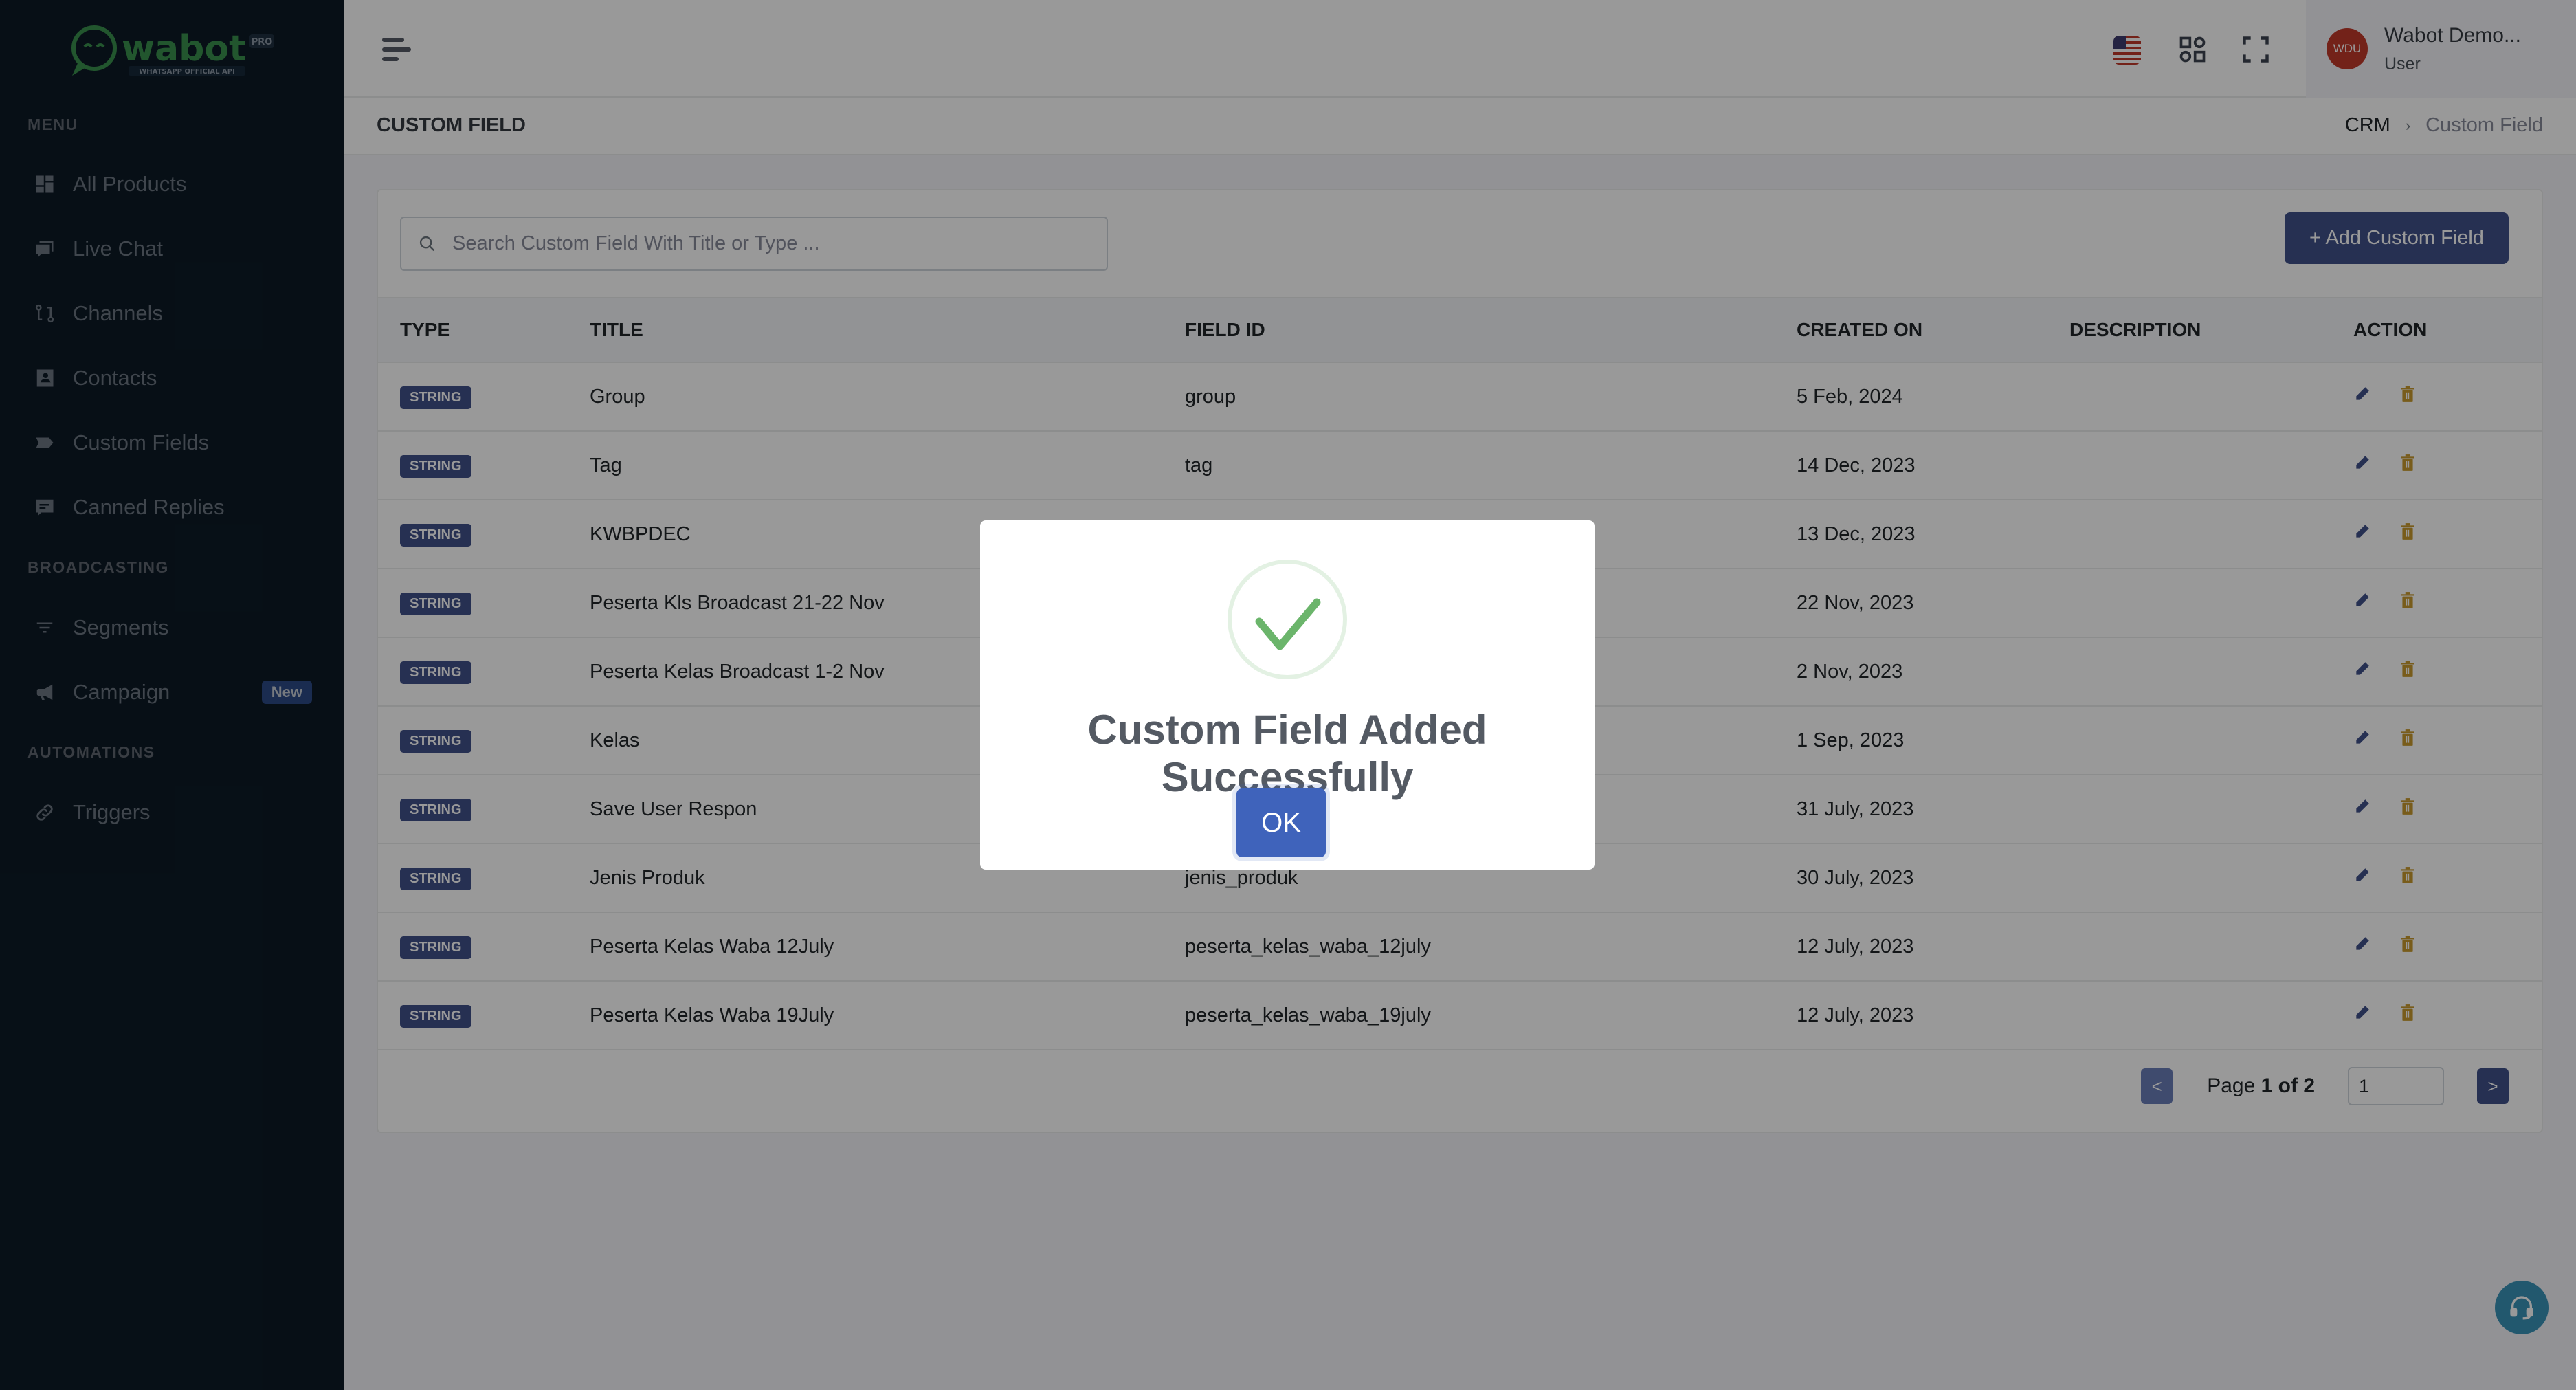  I want to click on success-dialog: Custom Field Added Successfully OK, so click(1287, 695).